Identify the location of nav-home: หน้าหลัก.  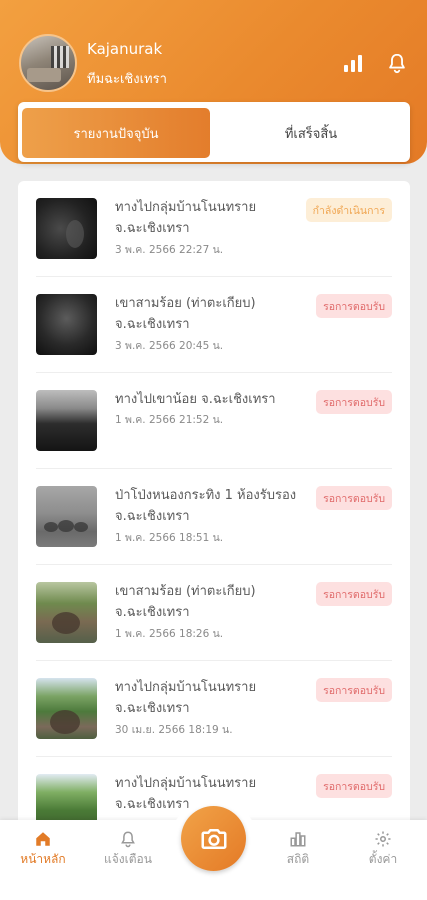
(43, 848).